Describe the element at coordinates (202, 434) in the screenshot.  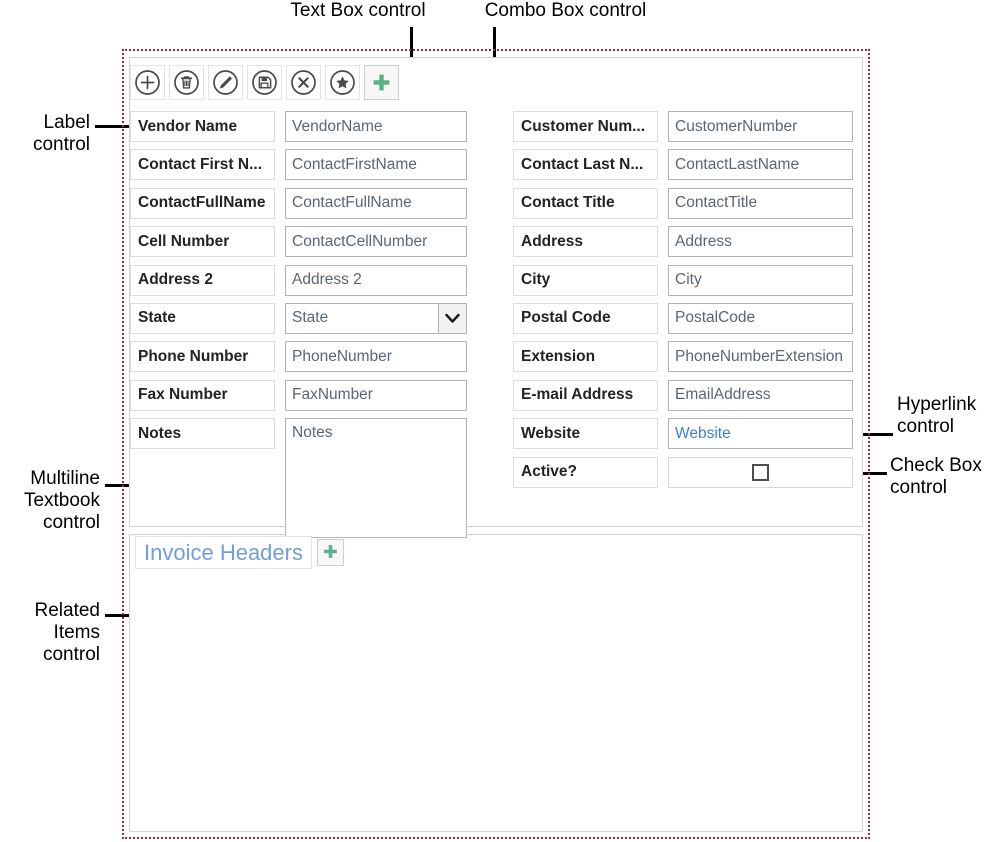
I see `label-notes: Notes` at that location.